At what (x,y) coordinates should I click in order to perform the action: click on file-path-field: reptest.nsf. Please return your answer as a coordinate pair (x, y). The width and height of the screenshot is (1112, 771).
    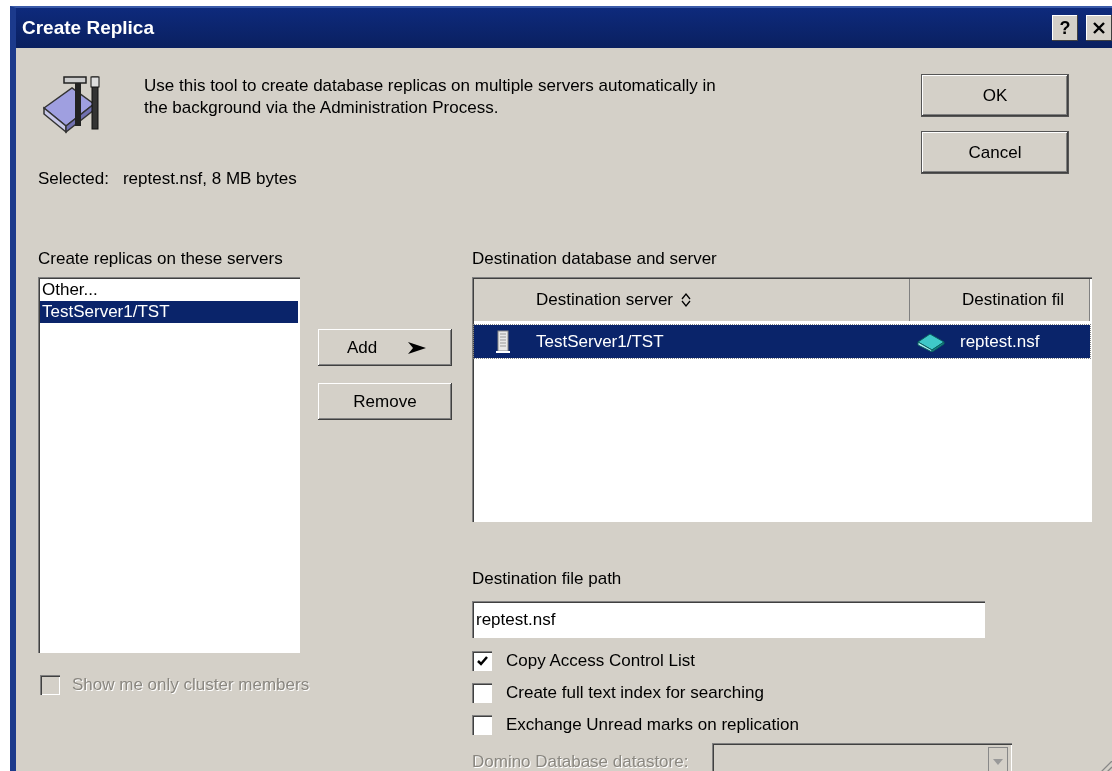
    Looking at the image, I should click on (728, 619).